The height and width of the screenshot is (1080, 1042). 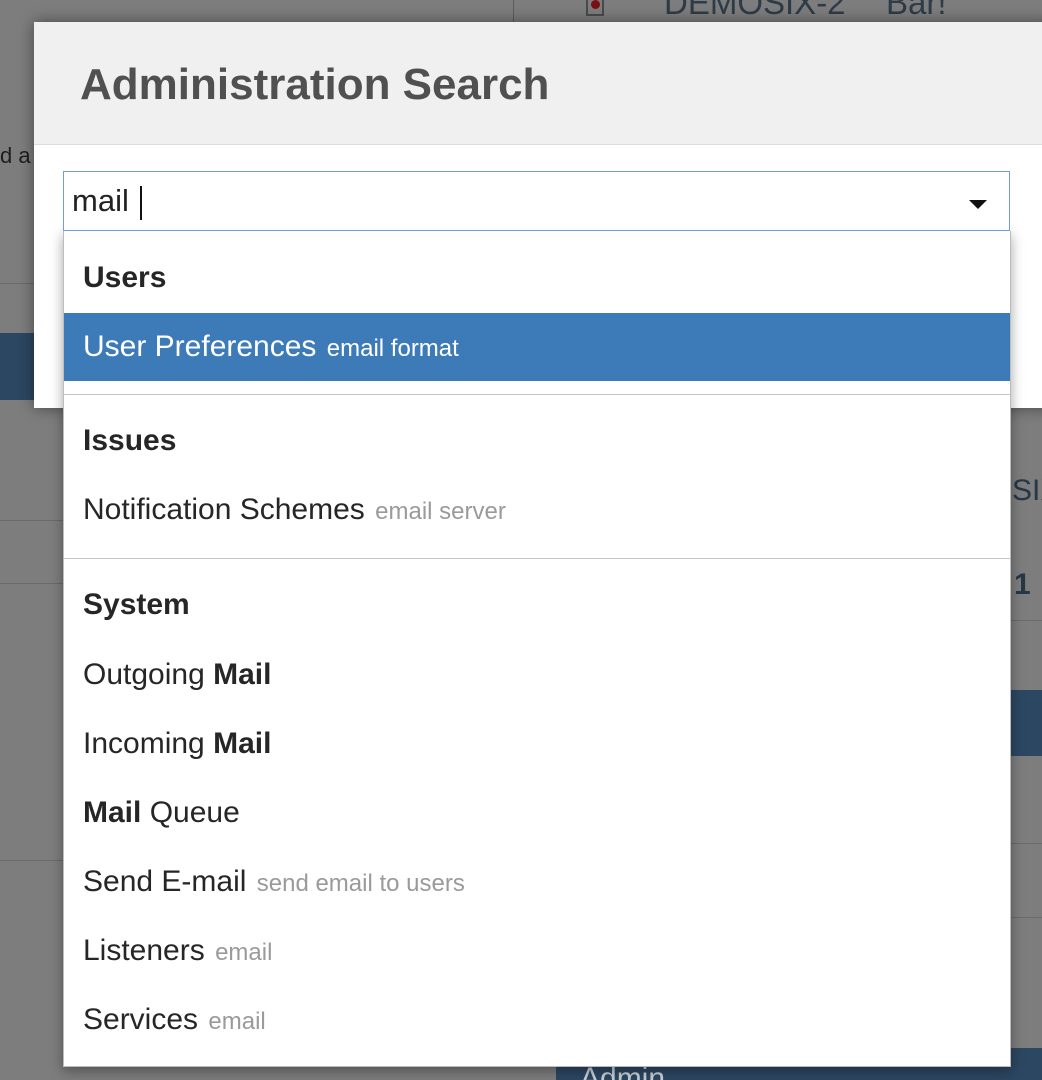 What do you see at coordinates (504, 201) in the screenshot?
I see `admin-search-input` at bounding box center [504, 201].